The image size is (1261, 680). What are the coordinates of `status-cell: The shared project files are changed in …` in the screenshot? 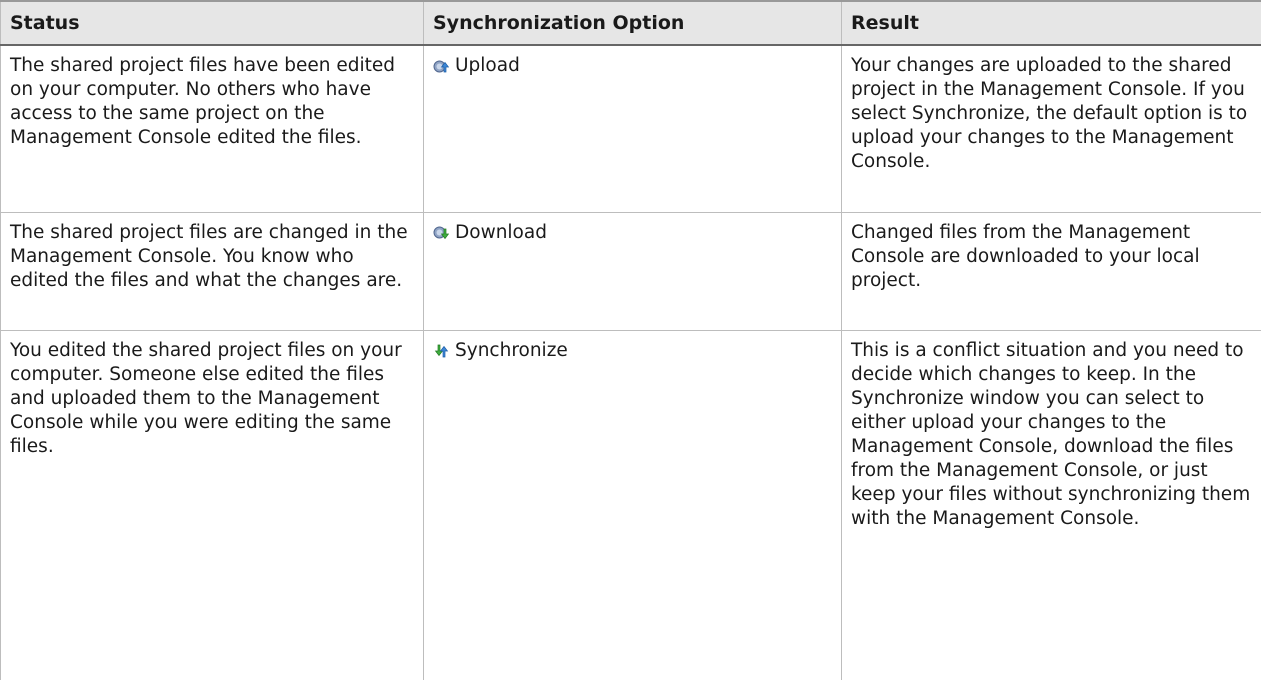 It's located at (212, 271).